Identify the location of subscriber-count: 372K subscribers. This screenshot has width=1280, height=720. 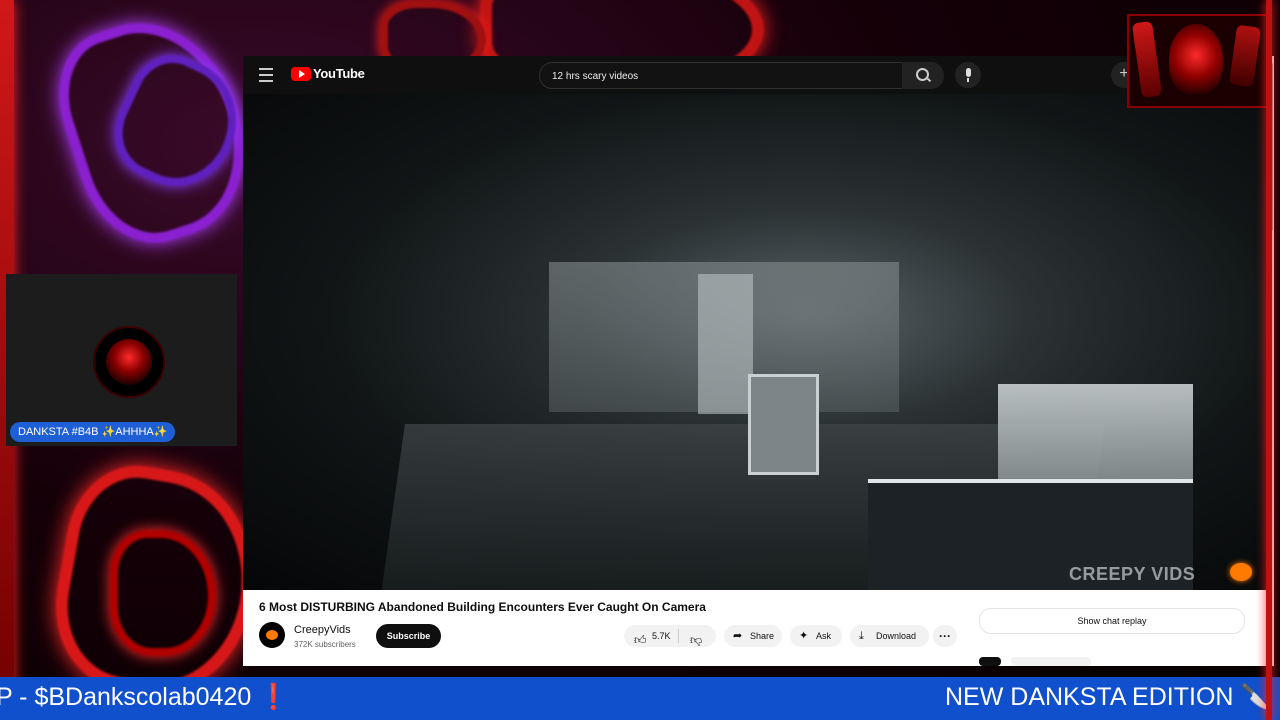
(325, 644).